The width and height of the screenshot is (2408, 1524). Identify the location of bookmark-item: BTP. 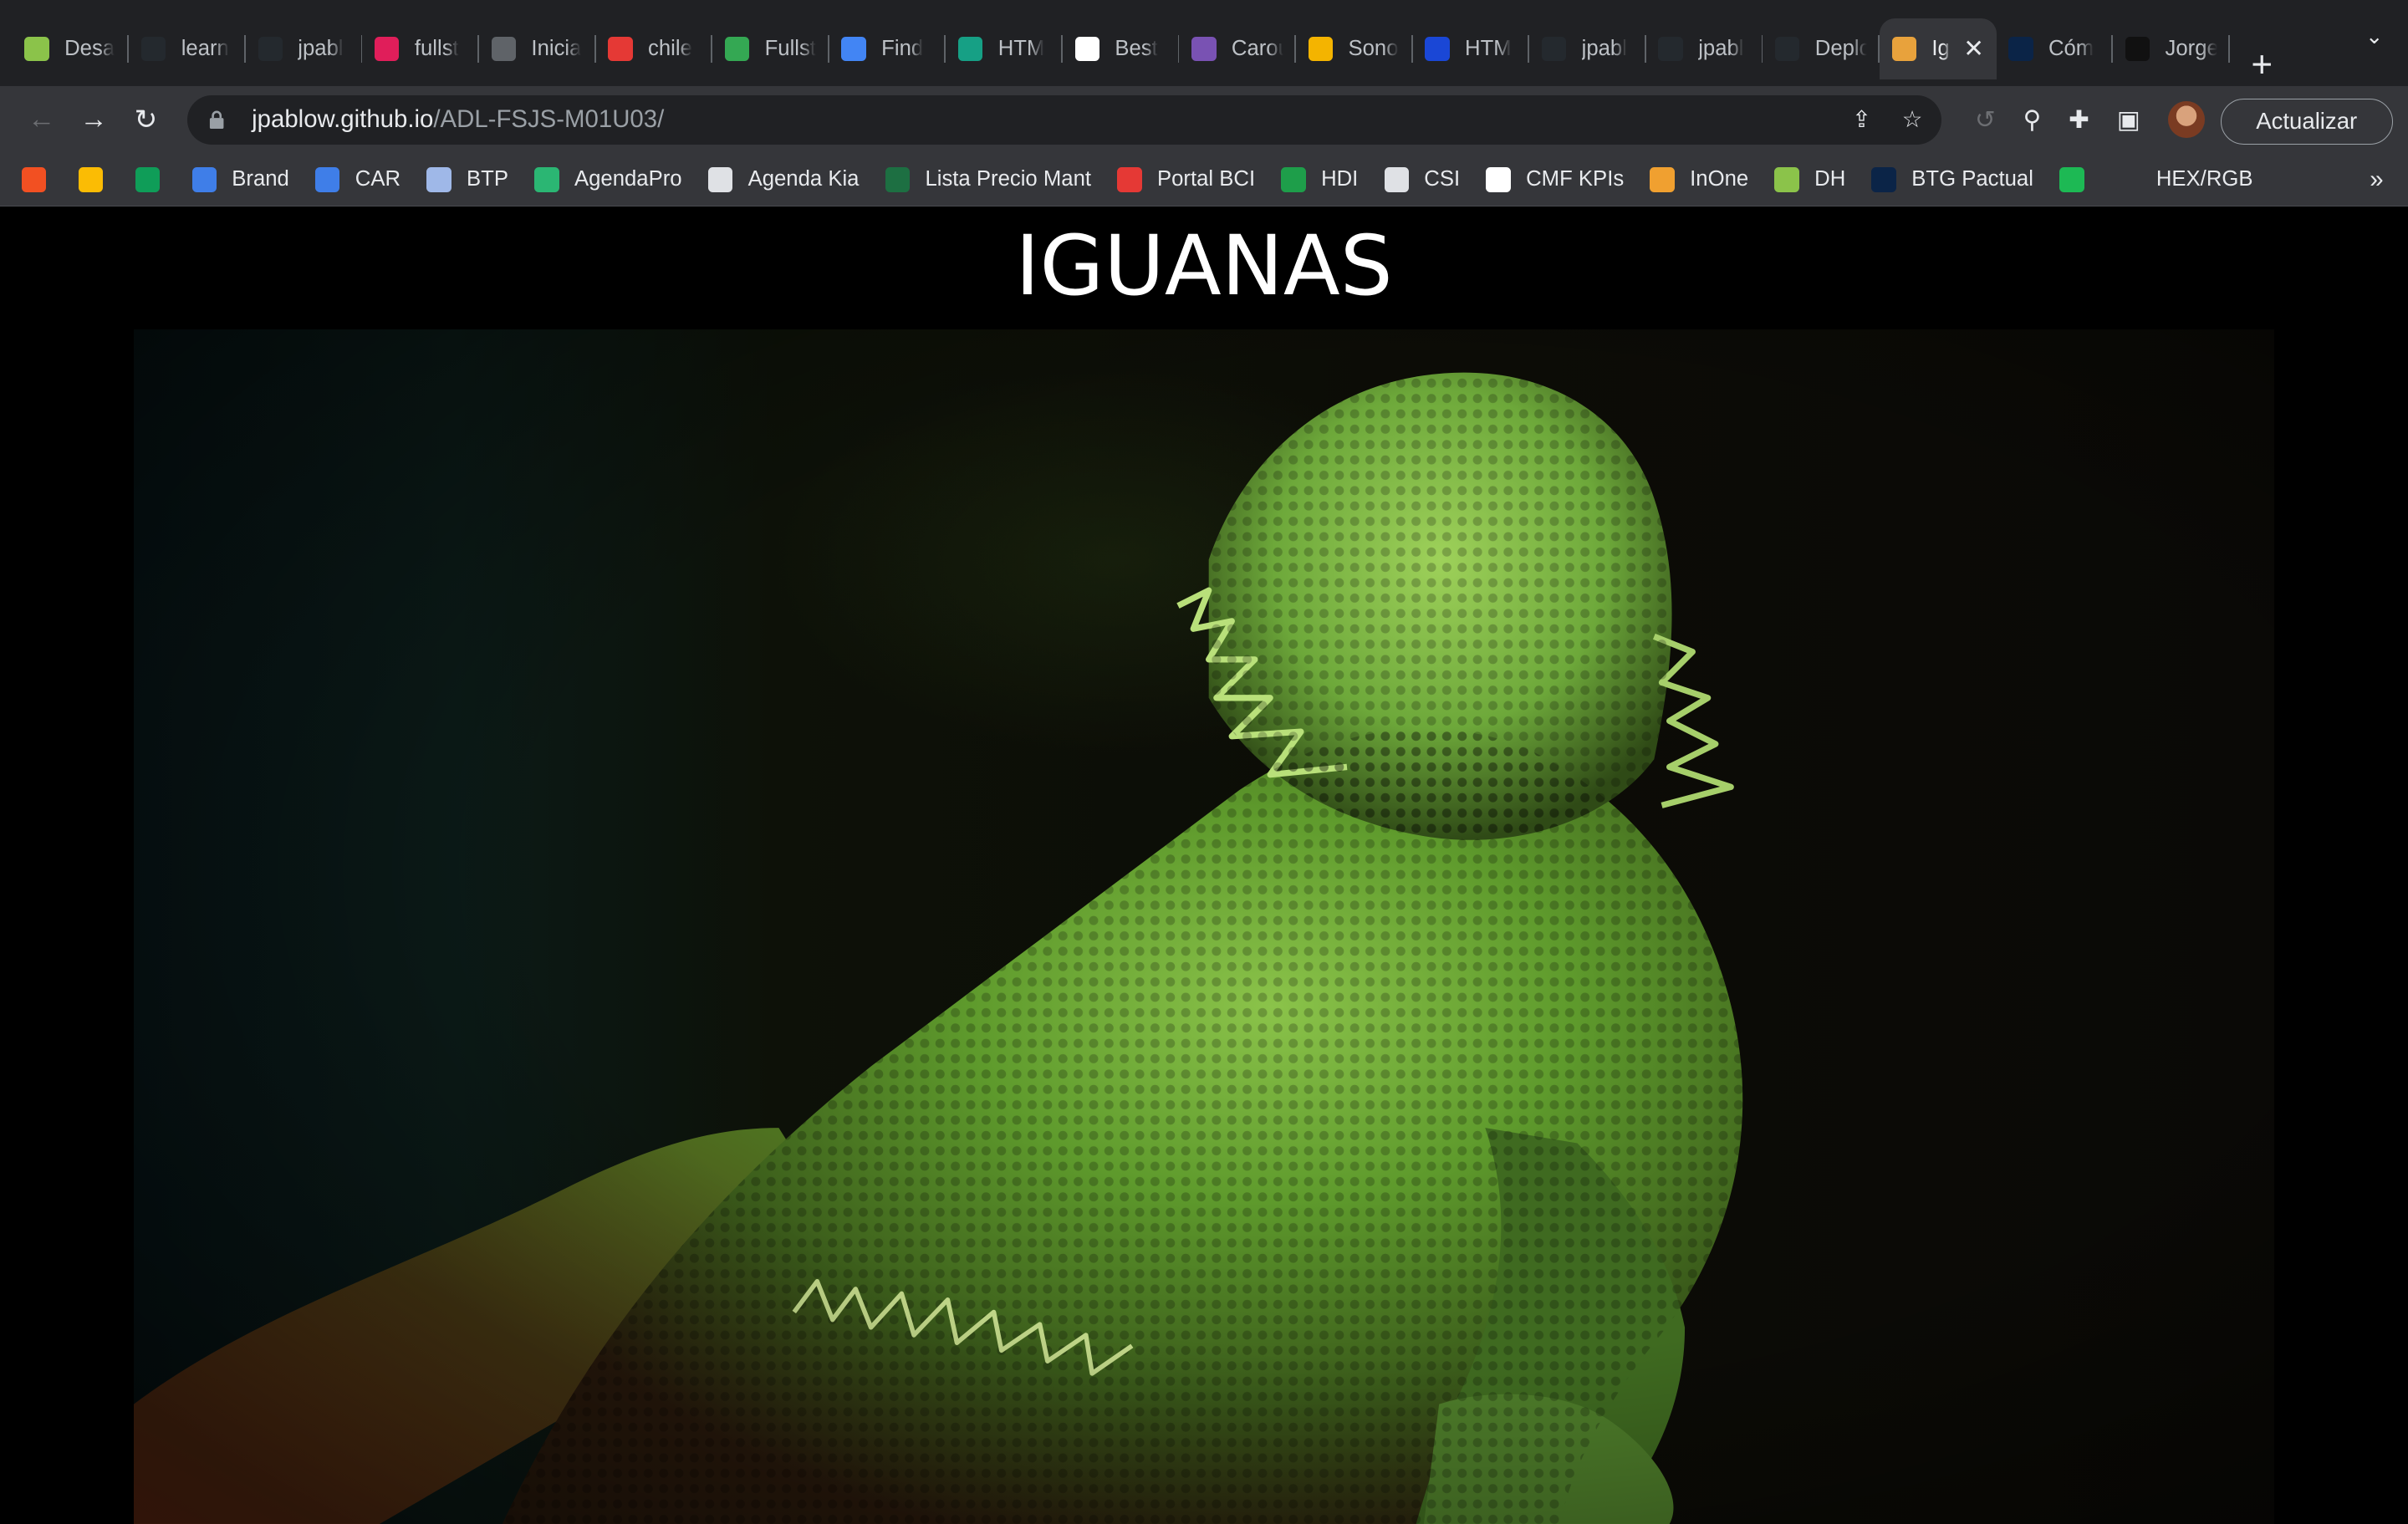
(467, 179).